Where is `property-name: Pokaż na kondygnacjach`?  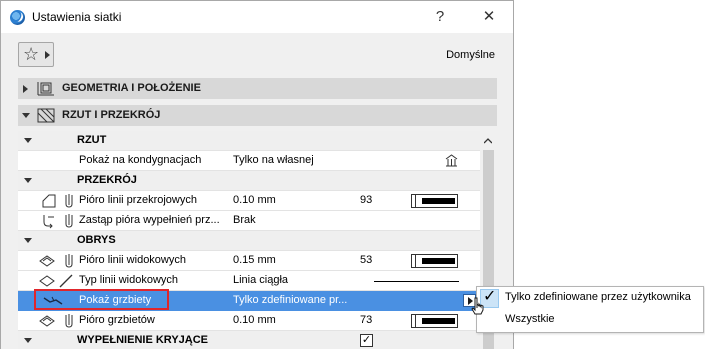 property-name: Pokaż na kondygnacjach is located at coordinates (140, 160).